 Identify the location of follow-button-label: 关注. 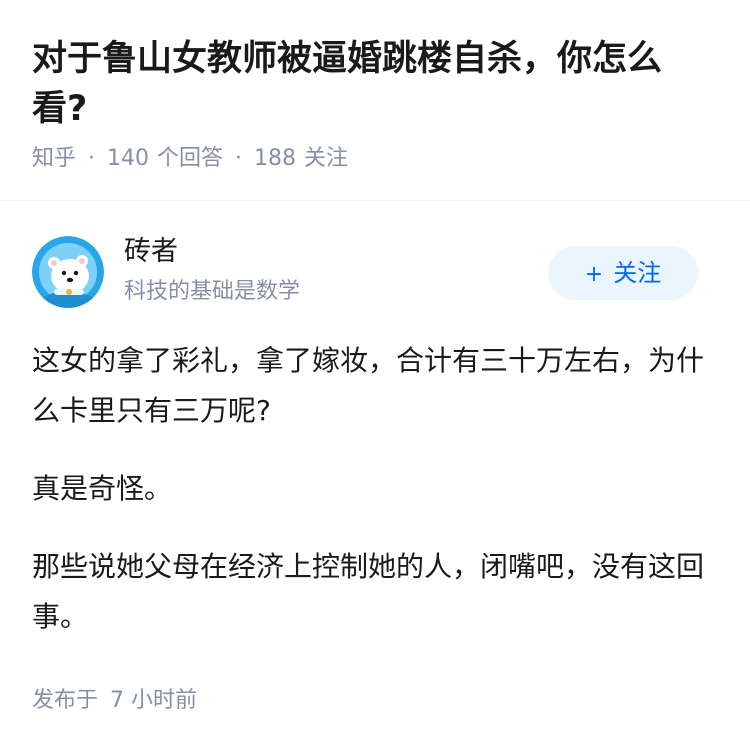
(637, 273).